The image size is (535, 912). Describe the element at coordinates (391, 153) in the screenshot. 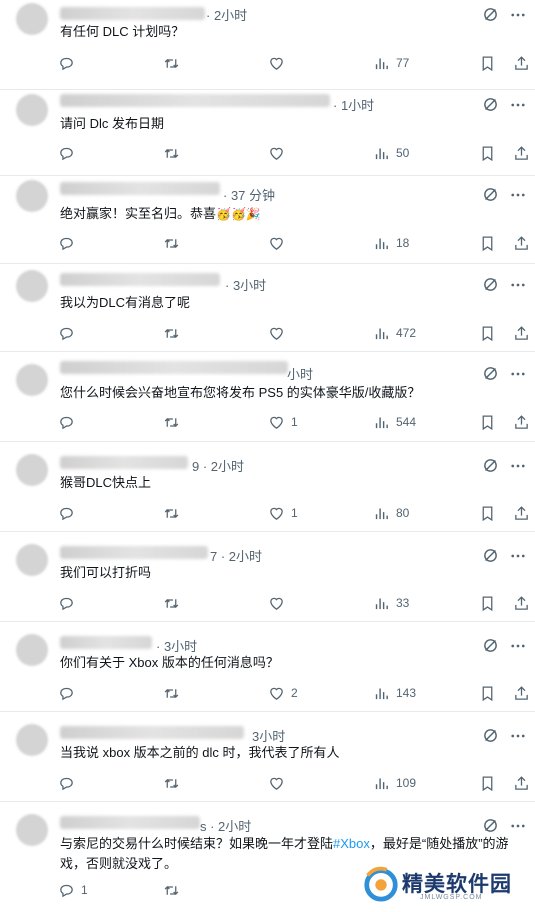

I see `views-button: 50` at that location.